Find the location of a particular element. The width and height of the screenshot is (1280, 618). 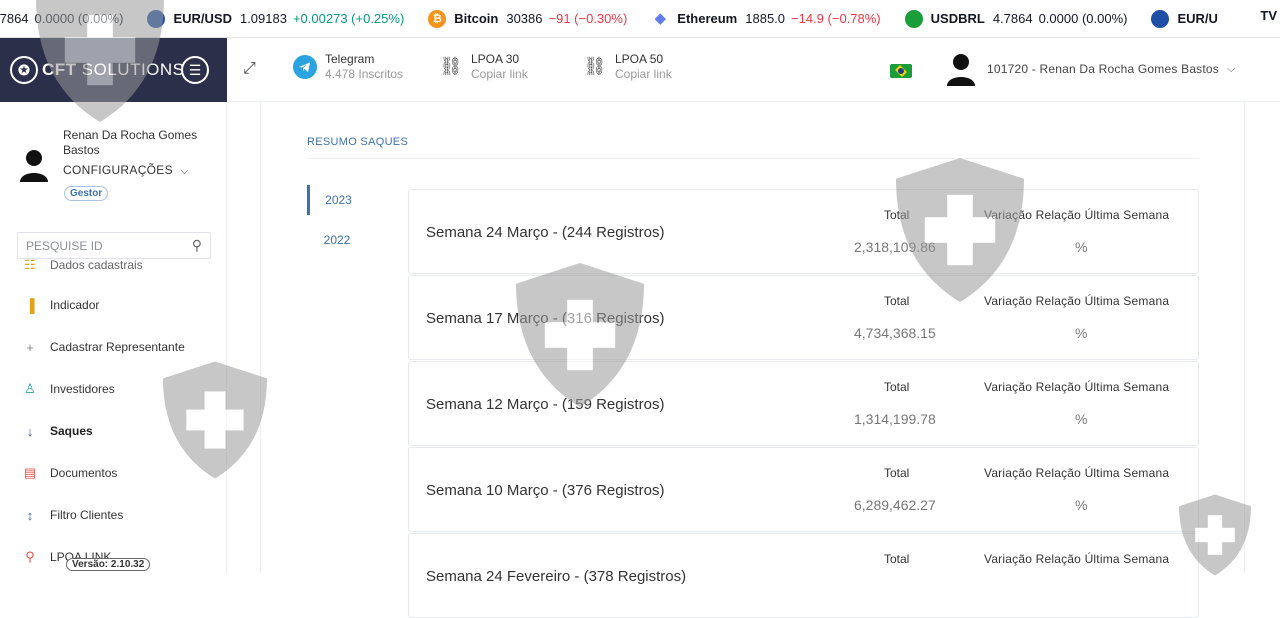

ticker-item: ◆ Ethereum 1885.0 −14.9 (−0.78%) is located at coordinates (766, 18).